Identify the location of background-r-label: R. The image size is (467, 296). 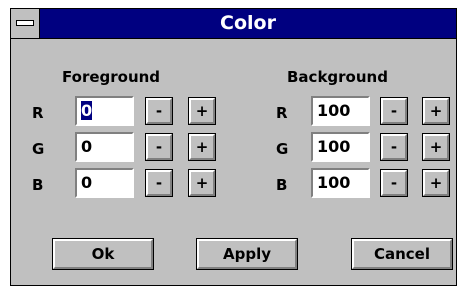
(282, 113).